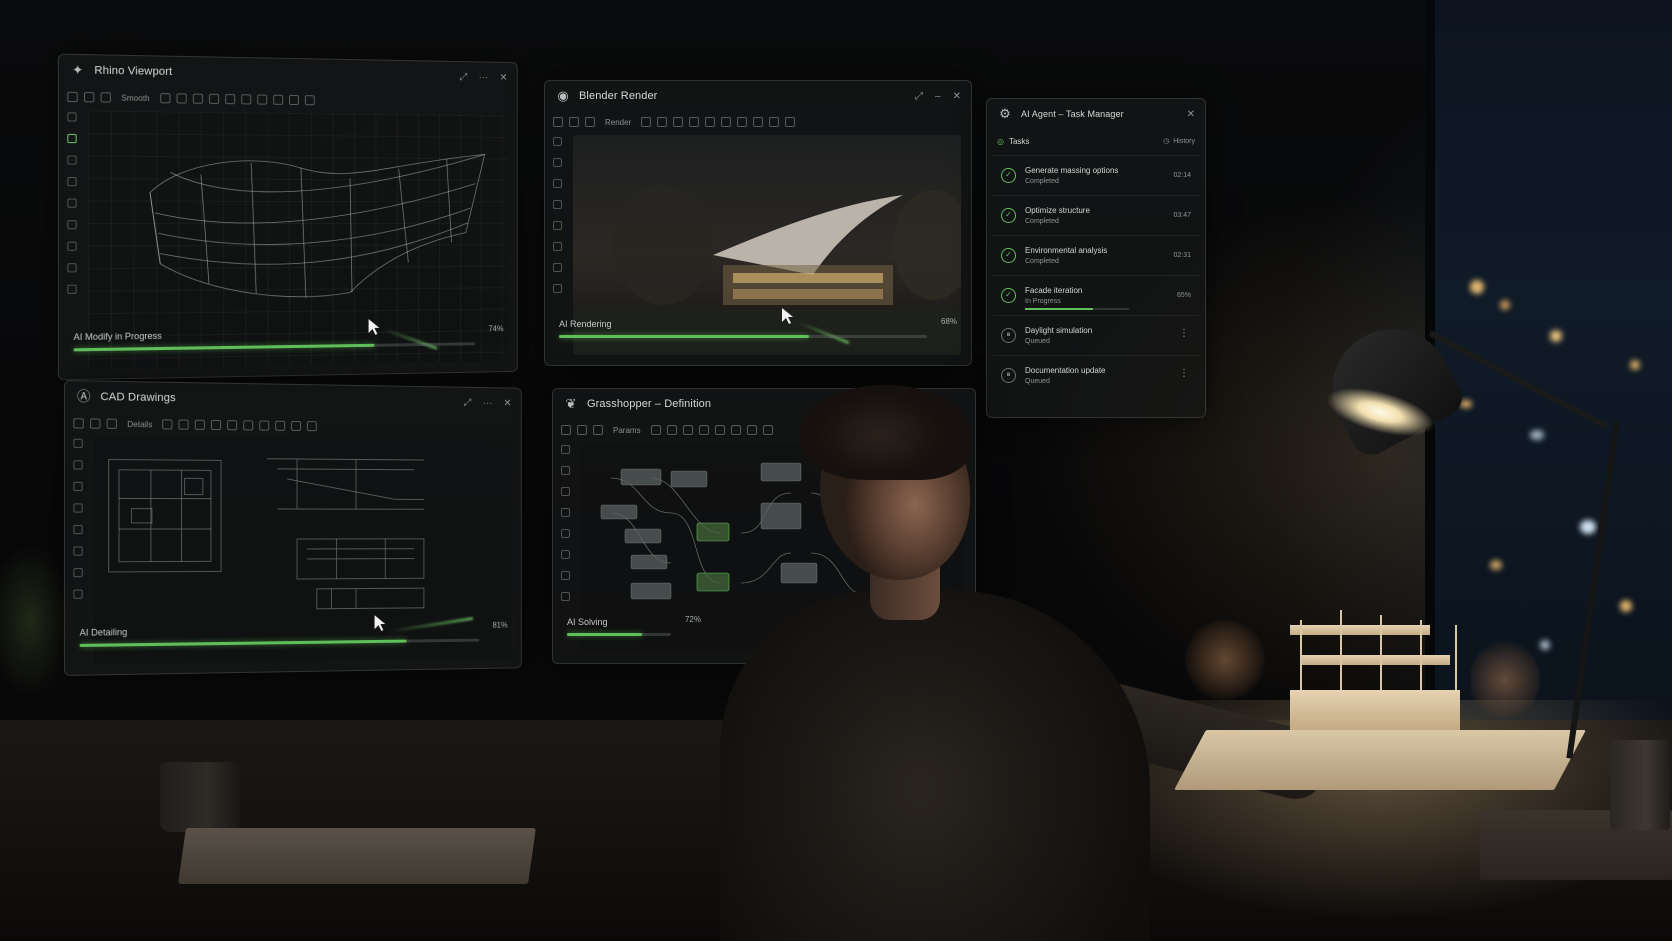  I want to click on task-item: ✓ Optimize structure Completed 03:47, so click(1096, 215).